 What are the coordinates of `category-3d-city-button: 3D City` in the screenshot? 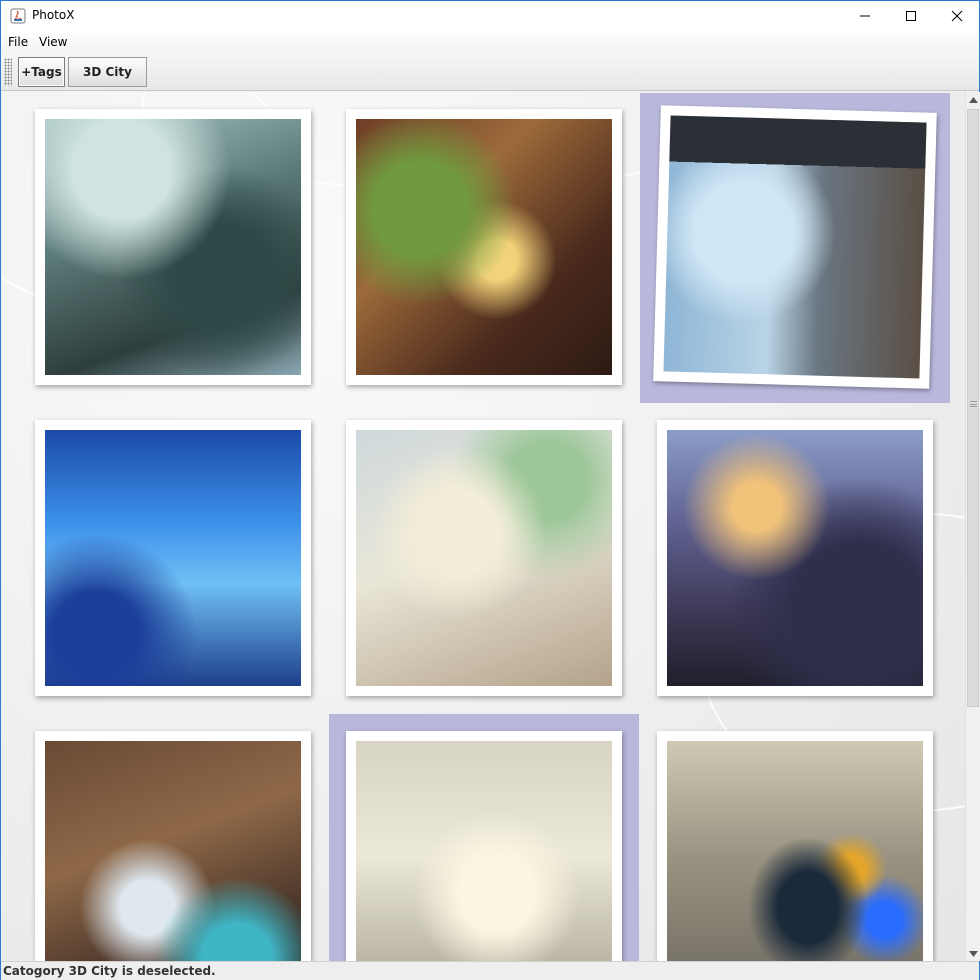 It's located at (107, 72).